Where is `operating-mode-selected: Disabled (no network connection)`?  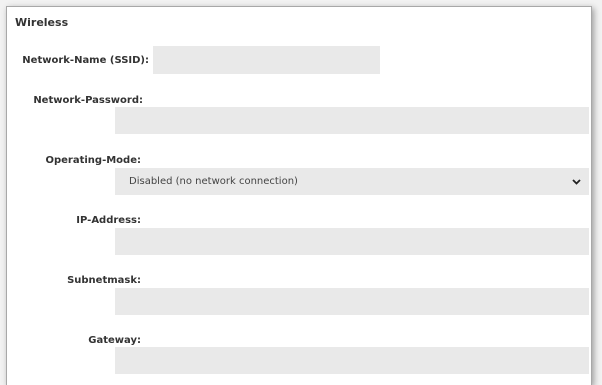 operating-mode-selected: Disabled (no network connection) is located at coordinates (213, 181).